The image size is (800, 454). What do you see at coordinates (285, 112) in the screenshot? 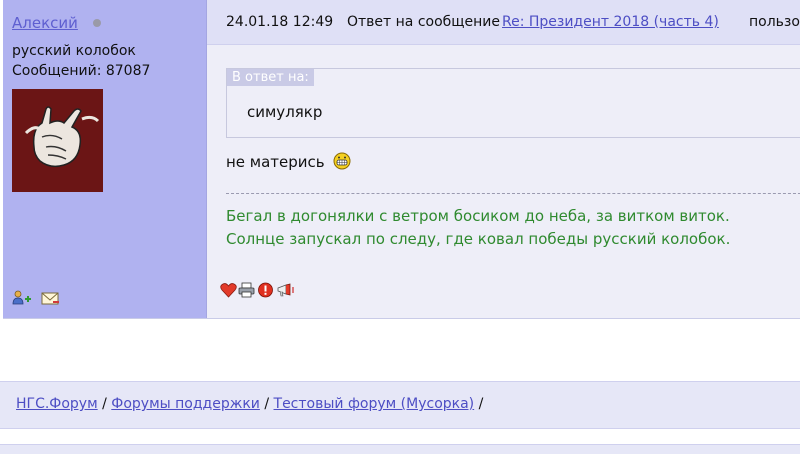
I see `quote-text: симулякр` at bounding box center [285, 112].